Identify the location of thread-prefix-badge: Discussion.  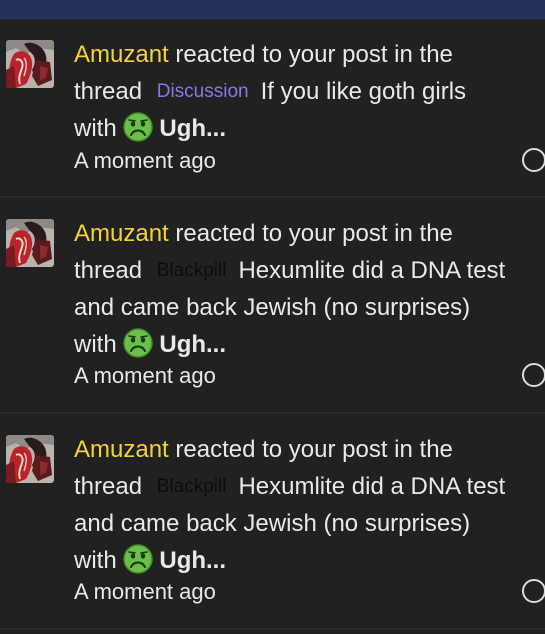
(203, 92).